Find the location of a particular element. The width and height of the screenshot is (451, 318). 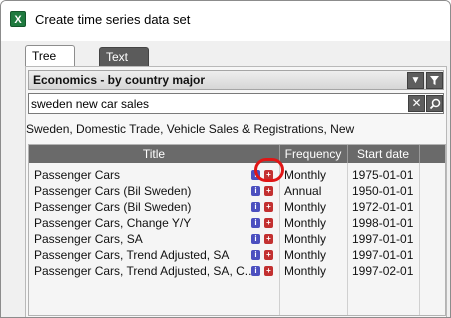

excel-icon: X is located at coordinates (18, 19).